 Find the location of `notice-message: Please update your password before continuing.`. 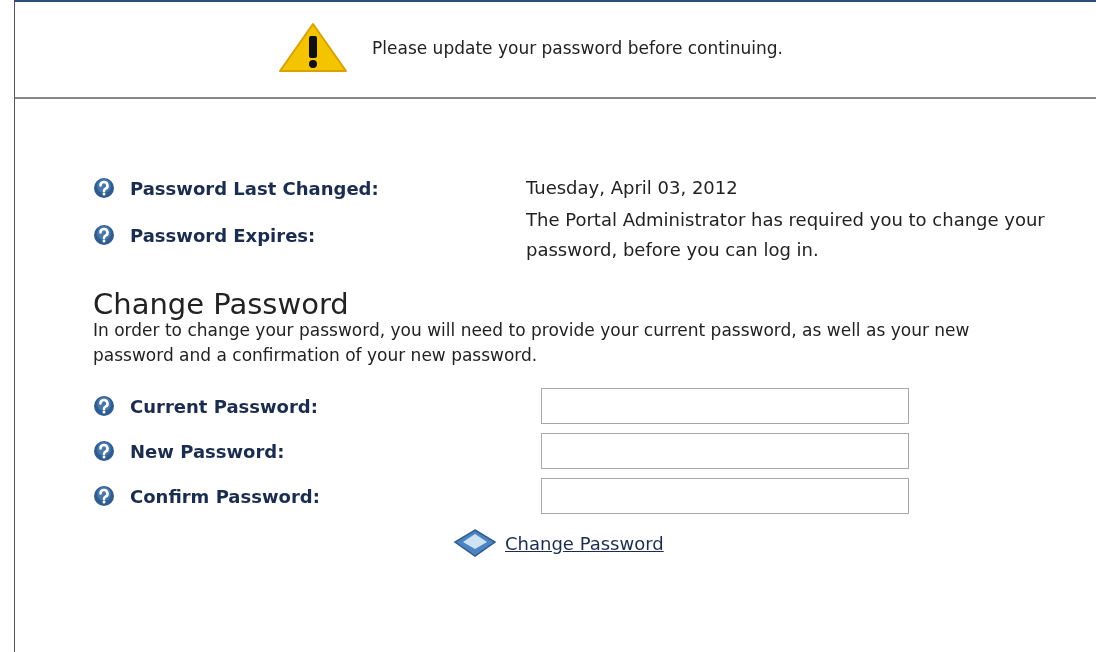

notice-message: Please update your password before continuing. is located at coordinates (577, 47).